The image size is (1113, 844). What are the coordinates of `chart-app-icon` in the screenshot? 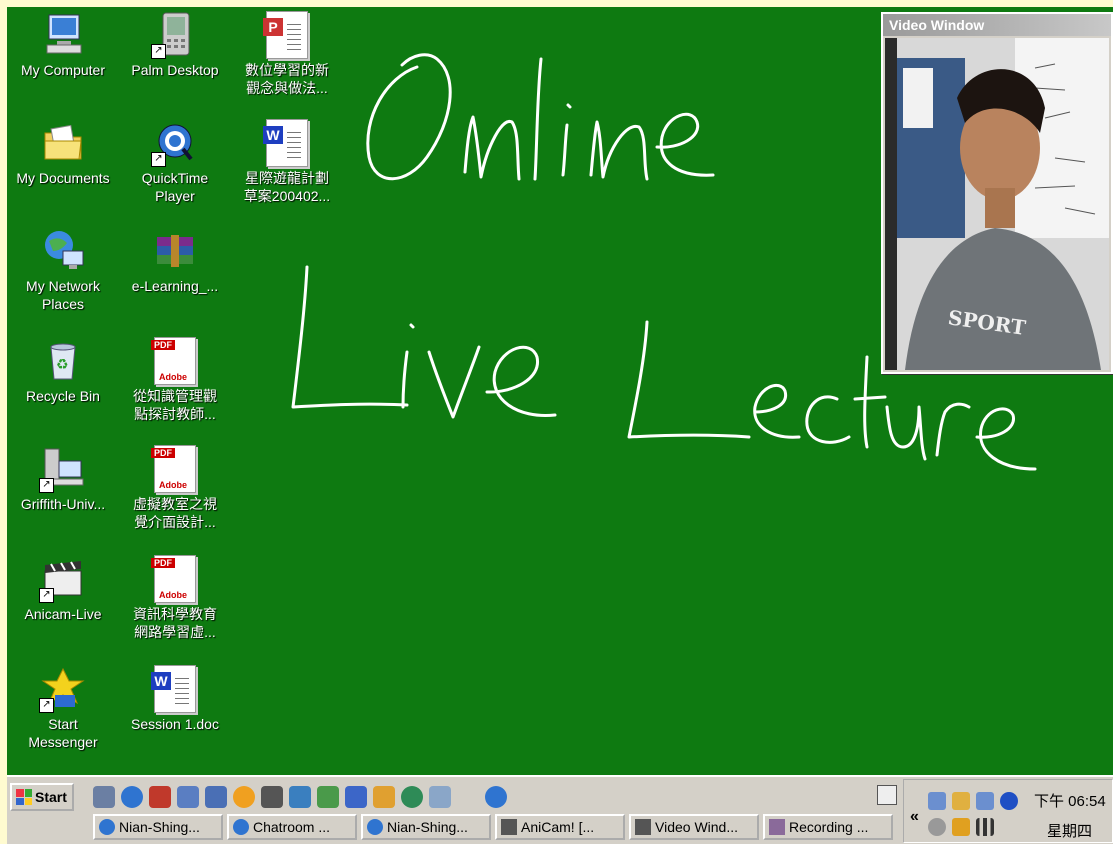 It's located at (328, 797).